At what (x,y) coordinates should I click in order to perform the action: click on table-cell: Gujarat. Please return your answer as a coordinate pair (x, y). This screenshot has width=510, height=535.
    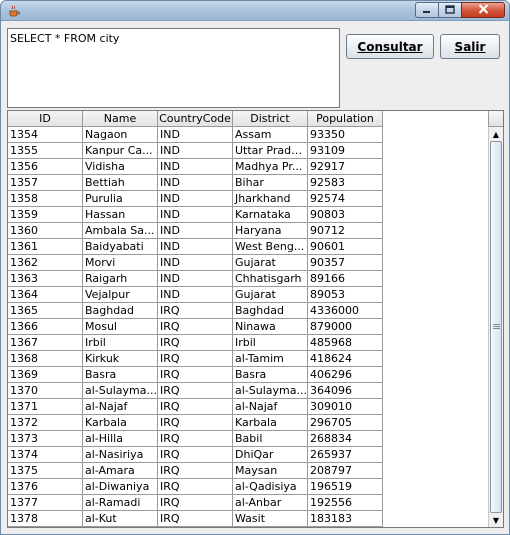
    Looking at the image, I should click on (270, 295).